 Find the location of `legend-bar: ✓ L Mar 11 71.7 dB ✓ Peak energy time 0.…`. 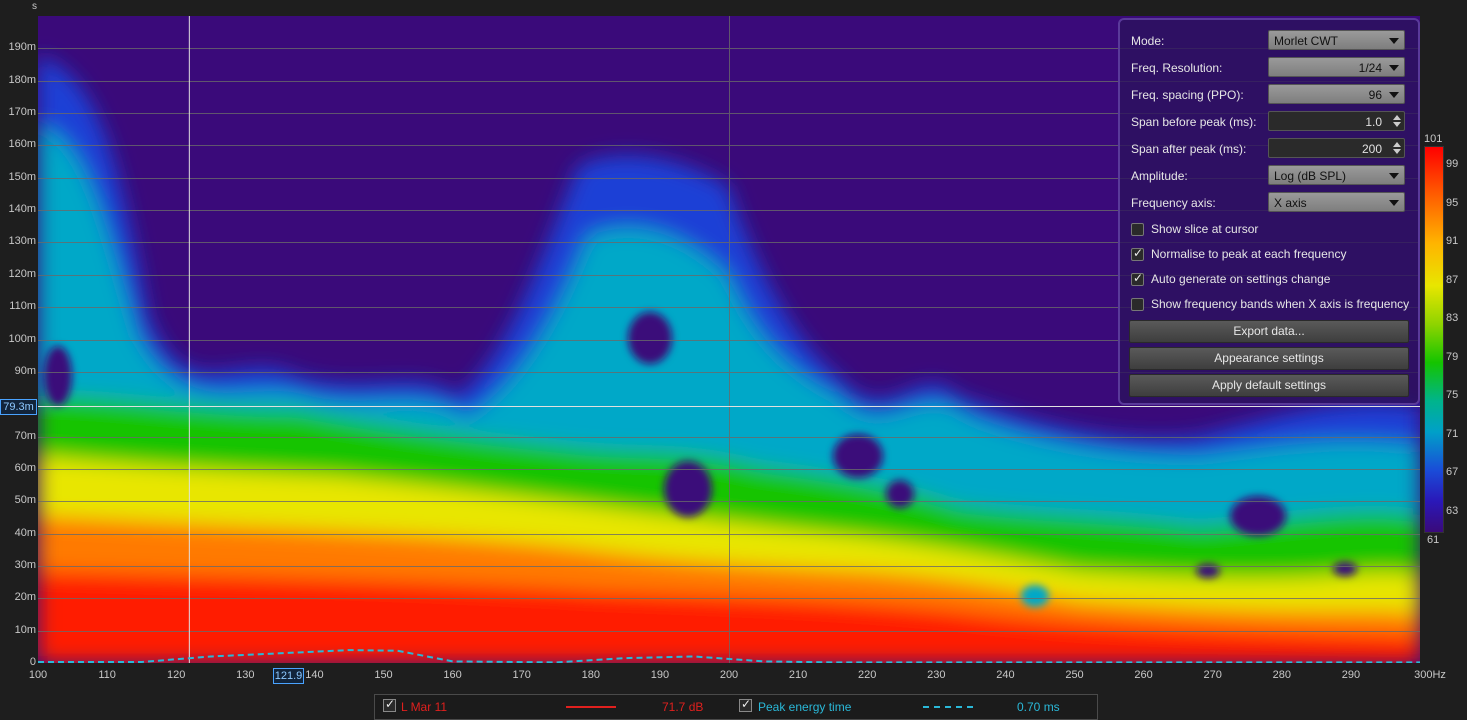

legend-bar: ✓ L Mar 11 71.7 dB ✓ Peak energy time 0.… is located at coordinates (736, 707).